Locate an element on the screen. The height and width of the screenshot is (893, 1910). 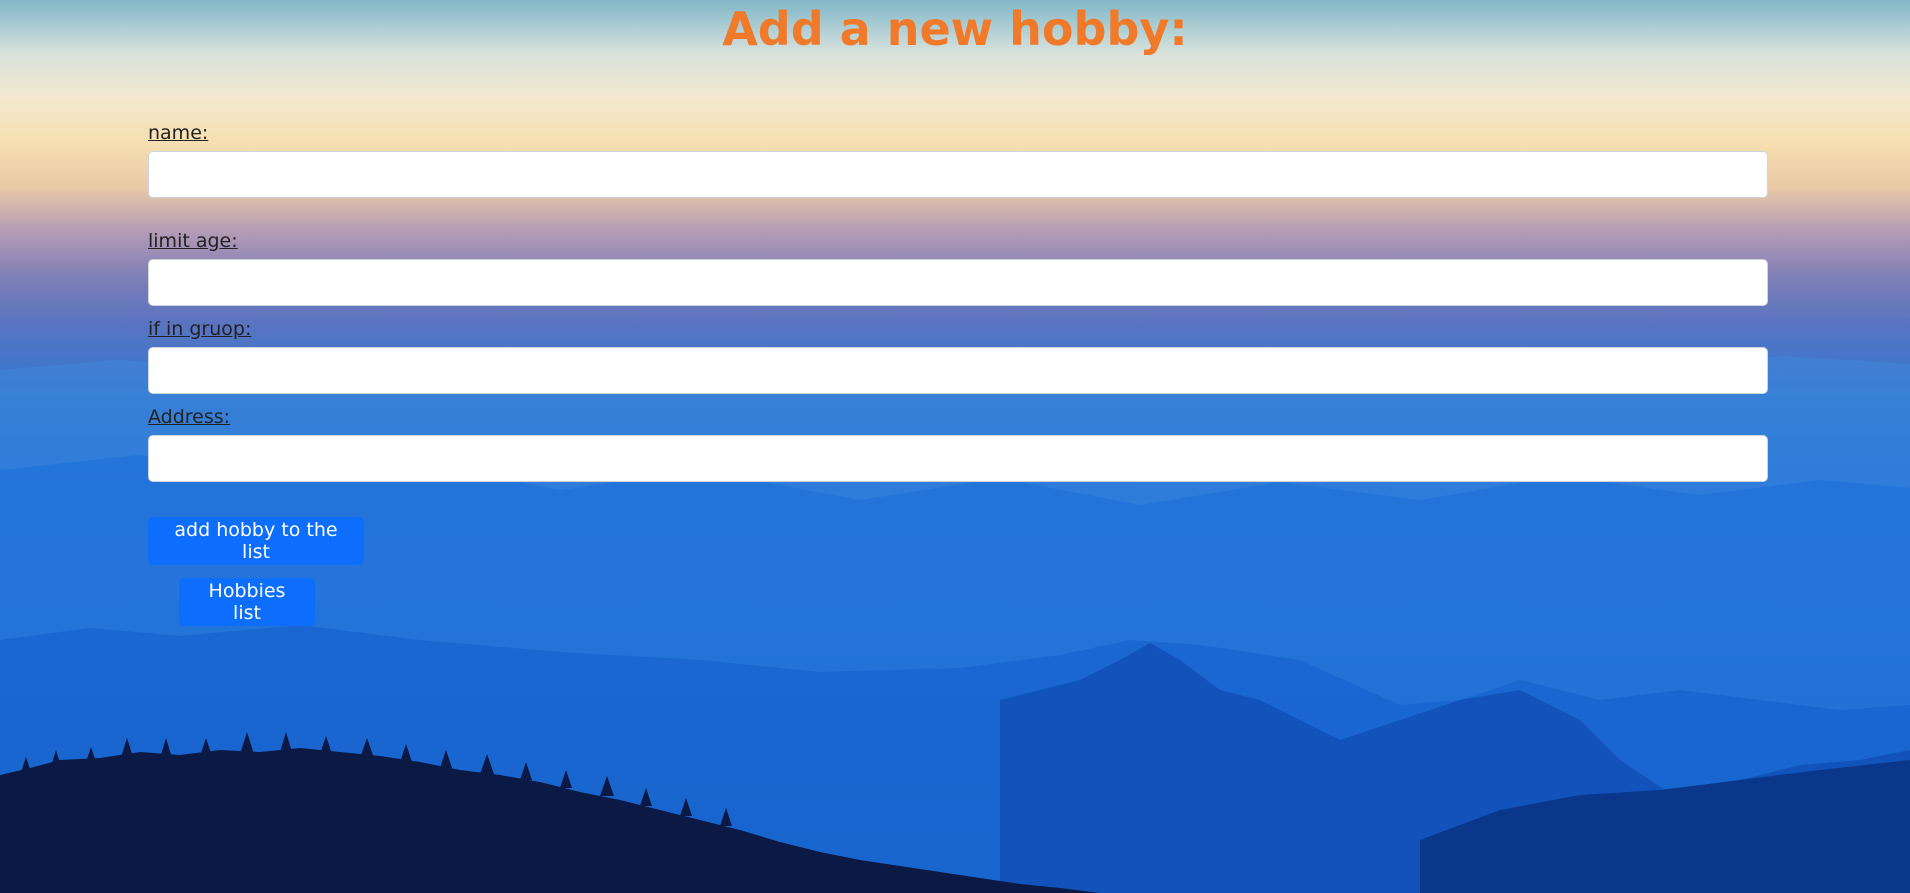
group-input is located at coordinates (958, 370).